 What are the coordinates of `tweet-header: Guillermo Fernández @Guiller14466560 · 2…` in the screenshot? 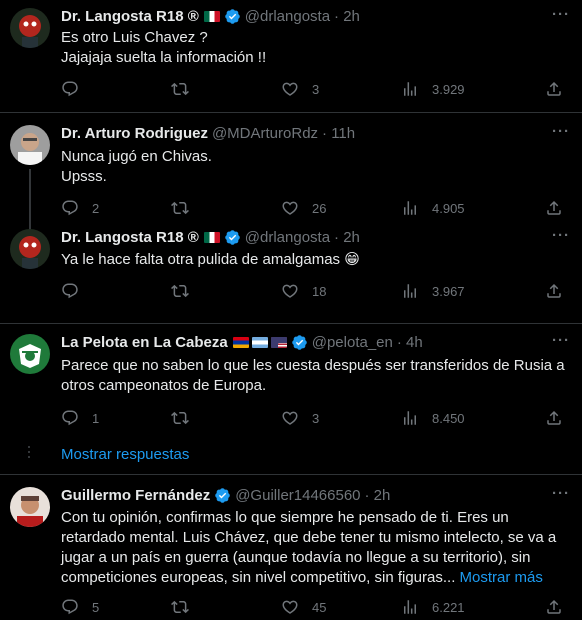 It's located at (316, 495).